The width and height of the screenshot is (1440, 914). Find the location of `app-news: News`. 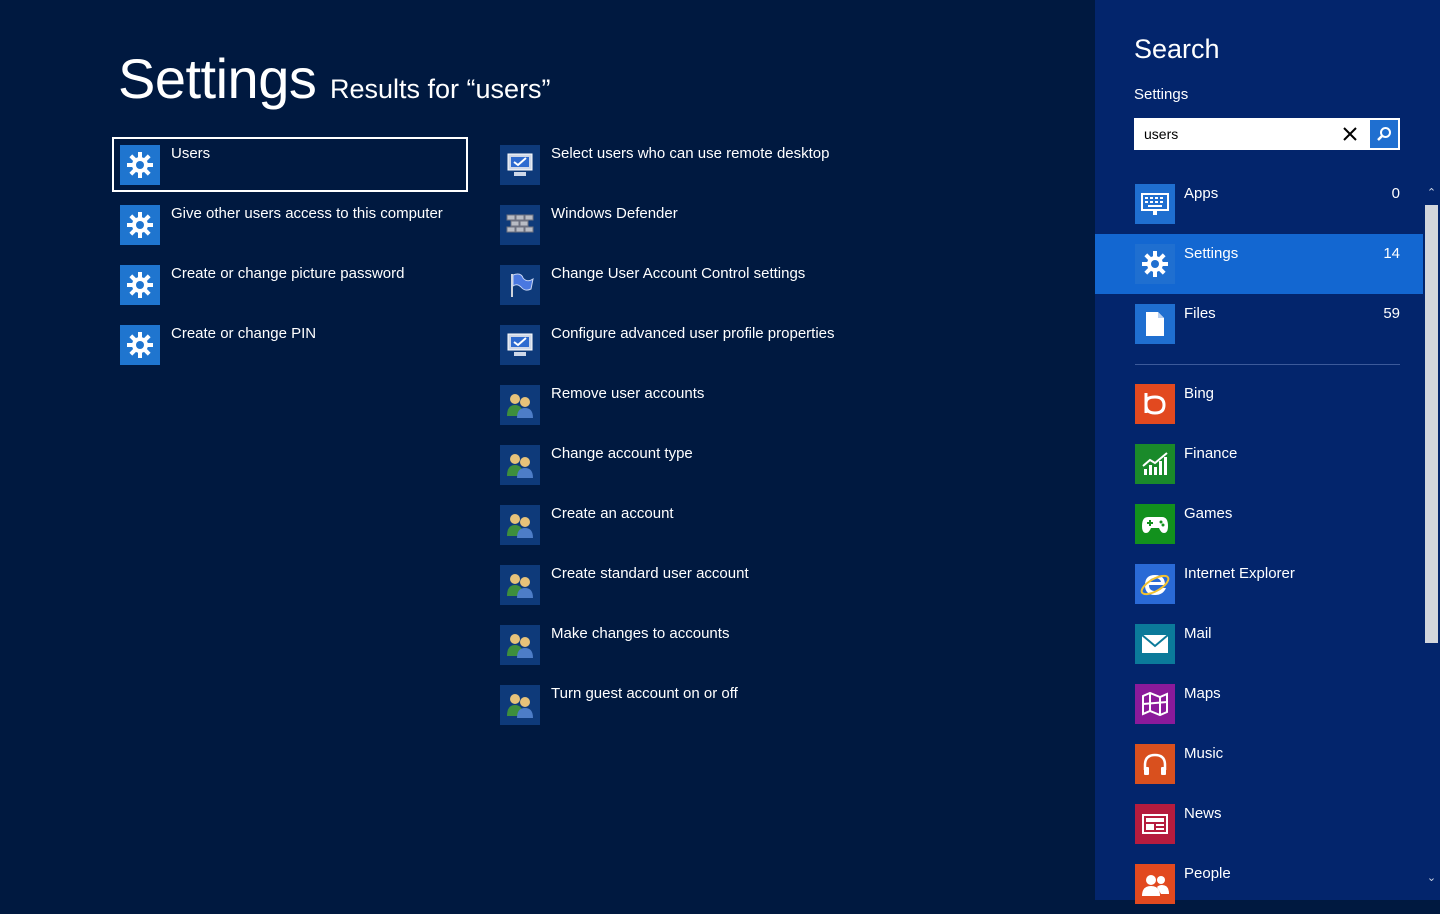

app-news: News is located at coordinates (1259, 824).